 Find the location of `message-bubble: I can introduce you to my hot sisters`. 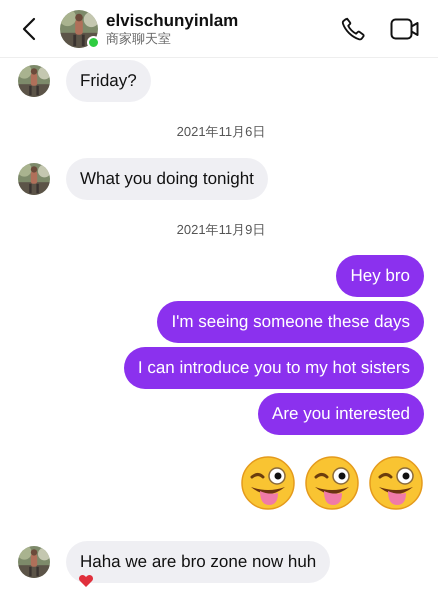

message-bubble: I can introduce you to my hot sisters is located at coordinates (274, 368).